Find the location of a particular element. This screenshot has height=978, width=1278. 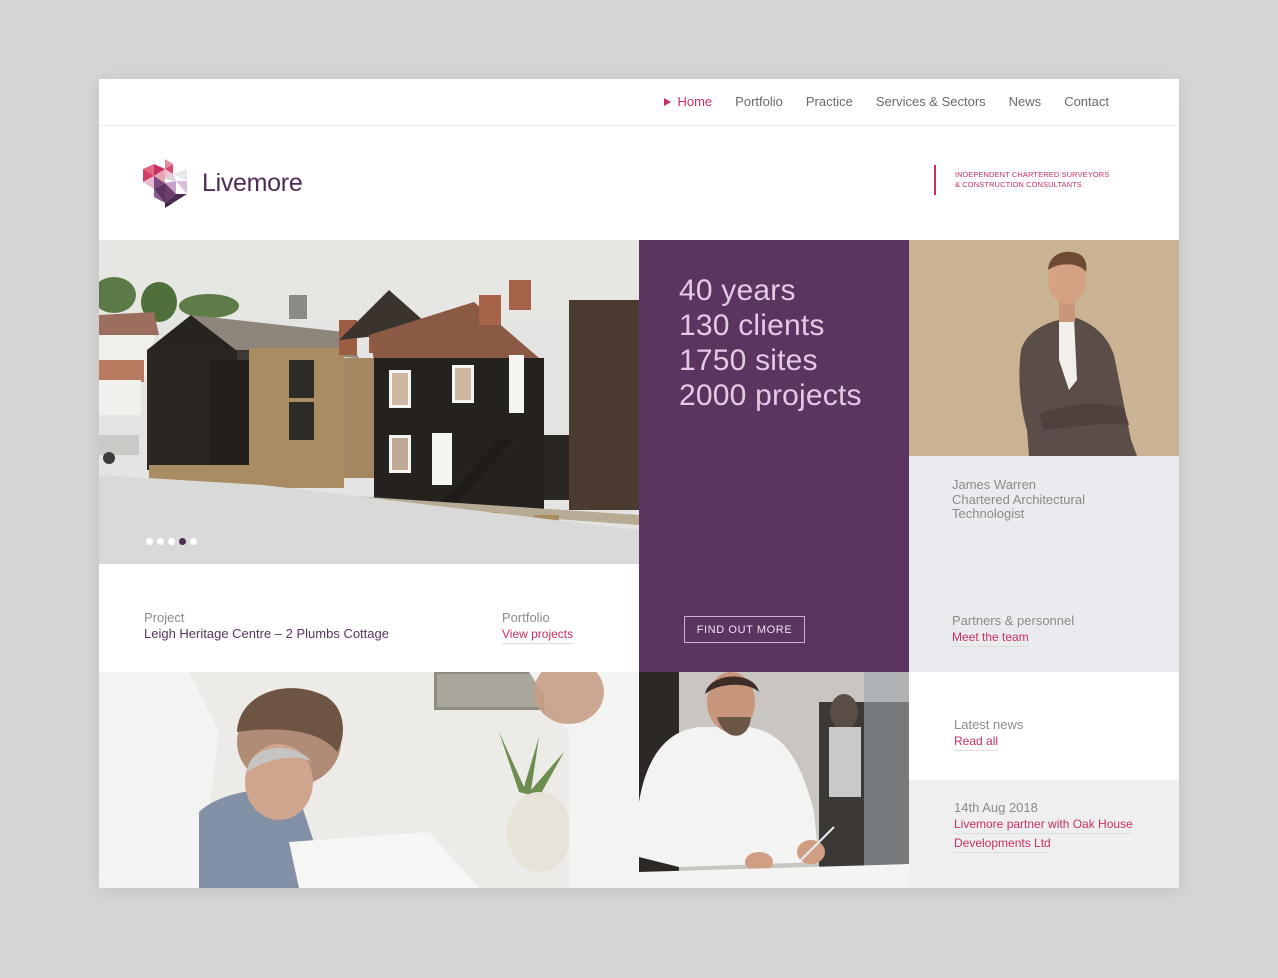

portfolio-label: Portfolio is located at coordinates (526, 617).